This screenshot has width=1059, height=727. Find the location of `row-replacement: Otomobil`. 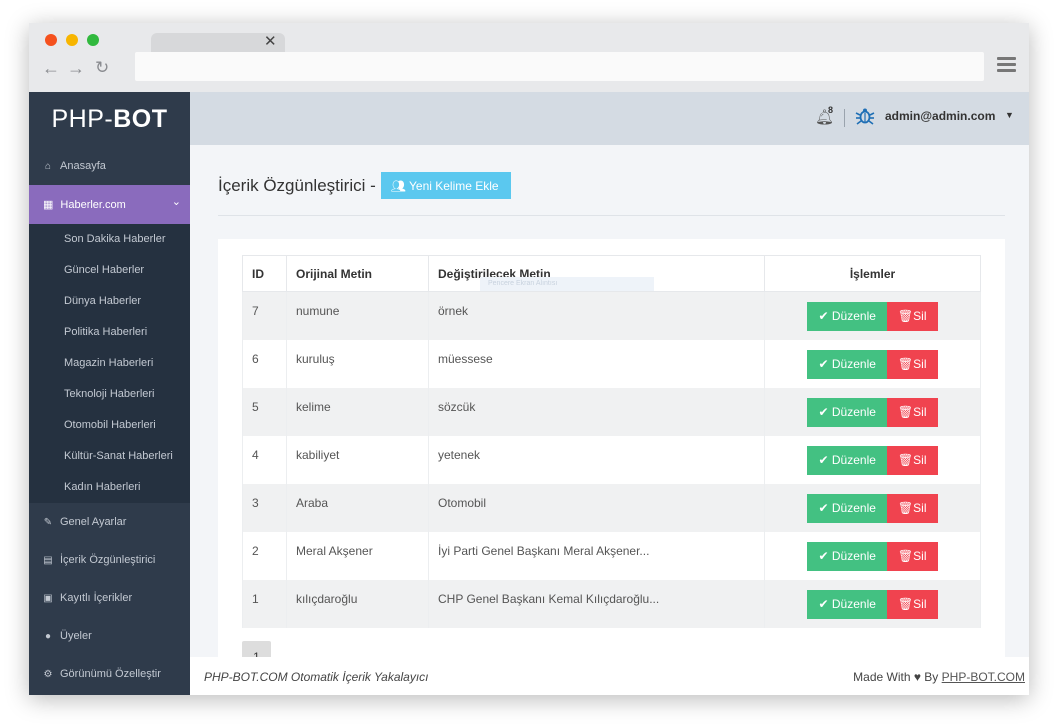

row-replacement: Otomobil is located at coordinates (596, 507).